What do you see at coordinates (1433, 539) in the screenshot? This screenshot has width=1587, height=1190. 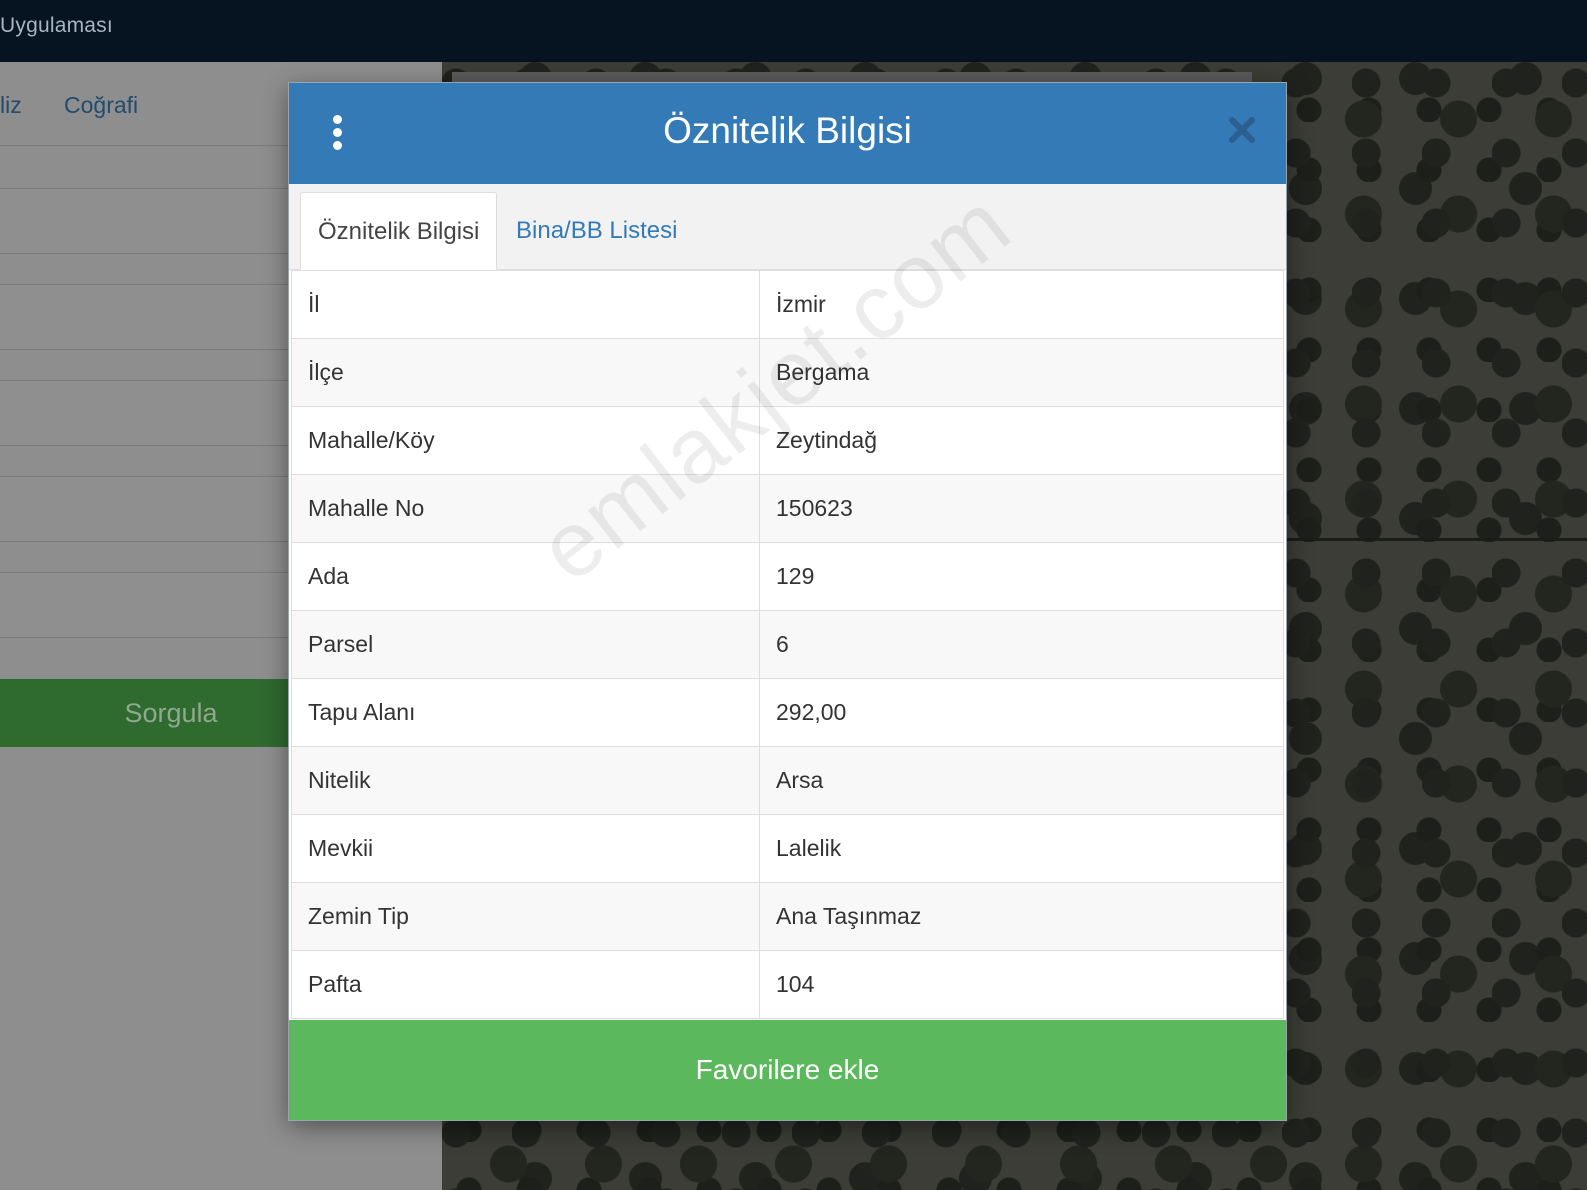 I see `map-tile-seam` at bounding box center [1433, 539].